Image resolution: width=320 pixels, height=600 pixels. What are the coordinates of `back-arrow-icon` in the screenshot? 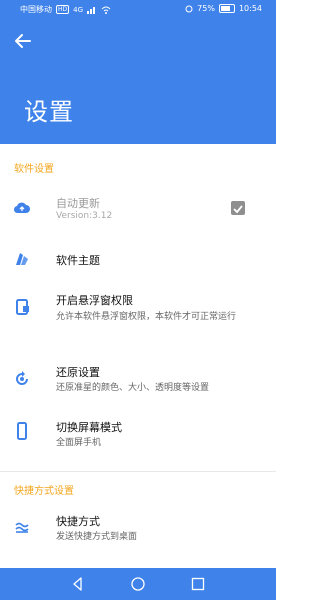 It's located at (23, 41).